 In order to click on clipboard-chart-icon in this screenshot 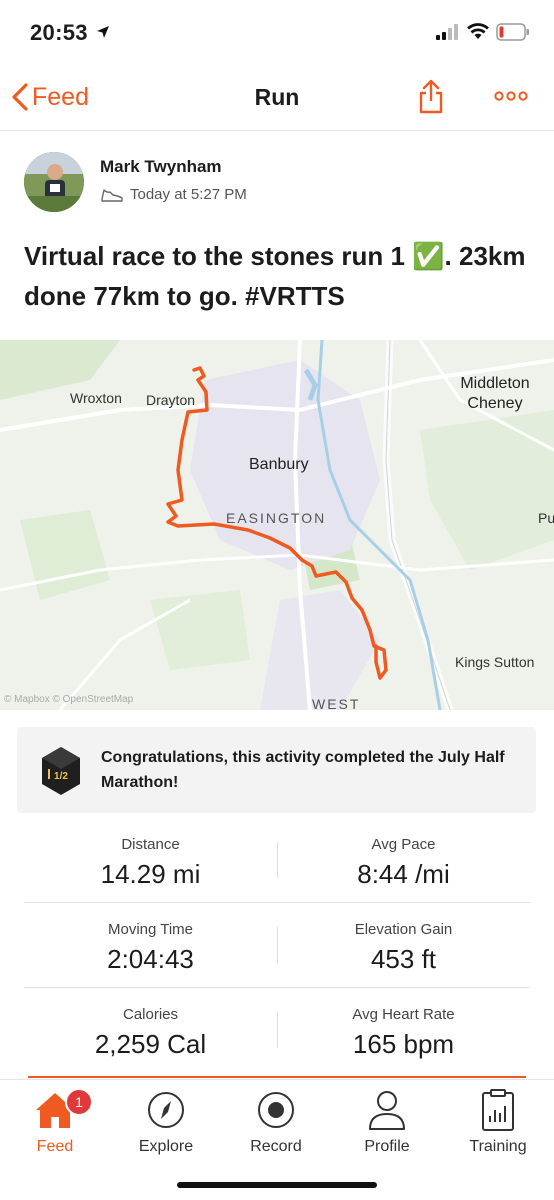, I will do `click(498, 1110)`.